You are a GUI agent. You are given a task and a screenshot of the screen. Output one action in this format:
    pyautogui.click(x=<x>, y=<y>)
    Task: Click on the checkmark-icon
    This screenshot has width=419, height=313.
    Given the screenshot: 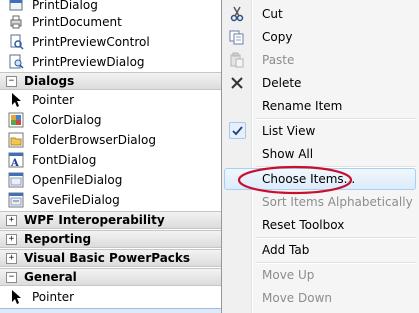 What is the action you would take?
    pyautogui.click(x=237, y=130)
    